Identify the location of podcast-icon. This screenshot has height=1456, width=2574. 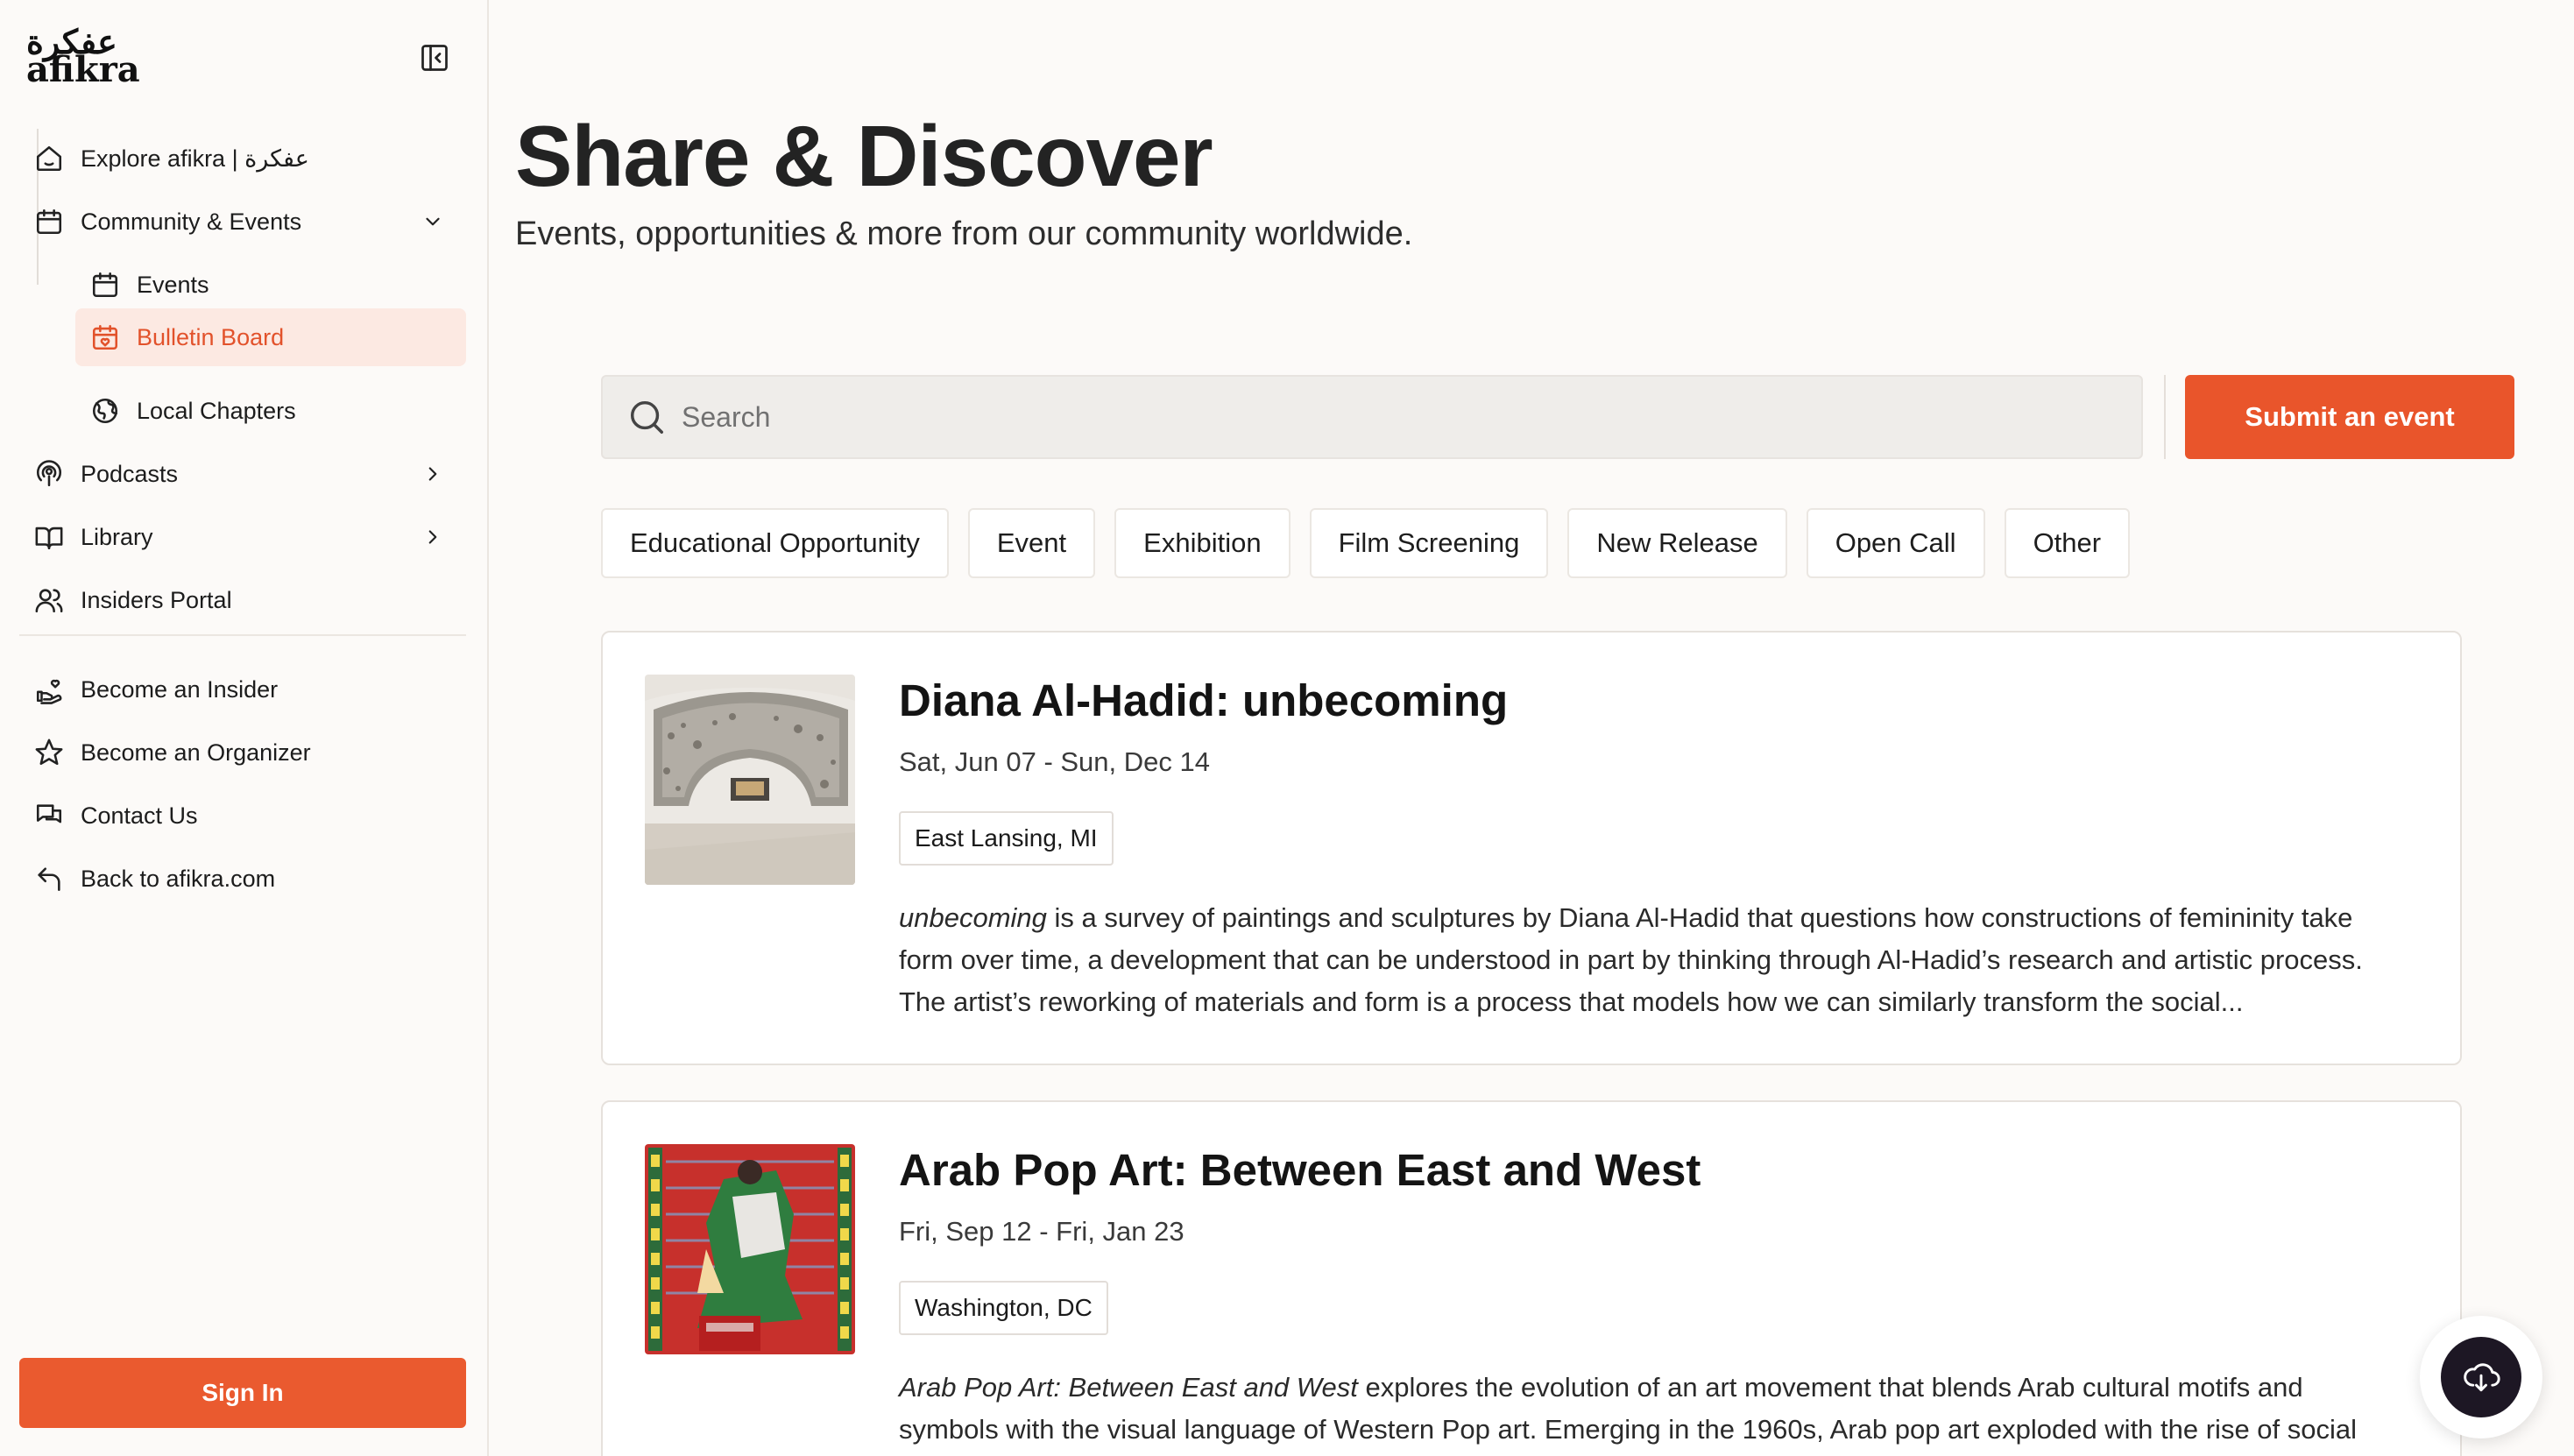
(49, 473).